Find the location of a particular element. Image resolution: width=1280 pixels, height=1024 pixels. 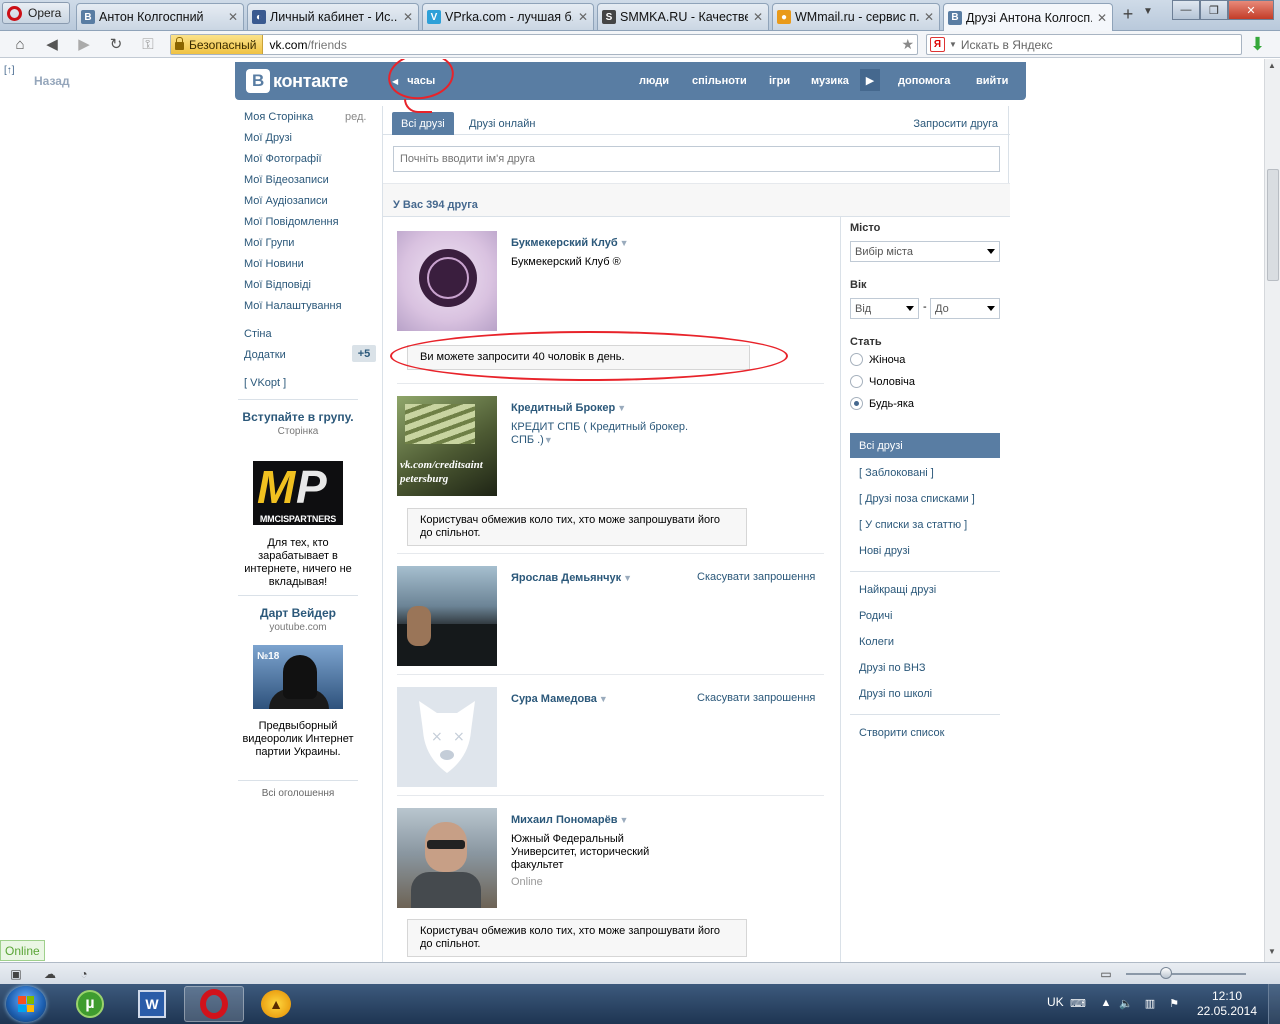

menu-my-page: Моя Сторінка is located at coordinates (278, 117).